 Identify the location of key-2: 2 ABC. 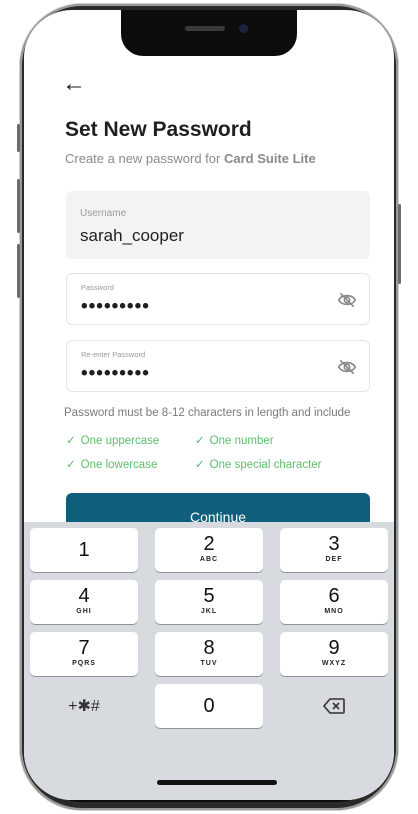
(209, 550).